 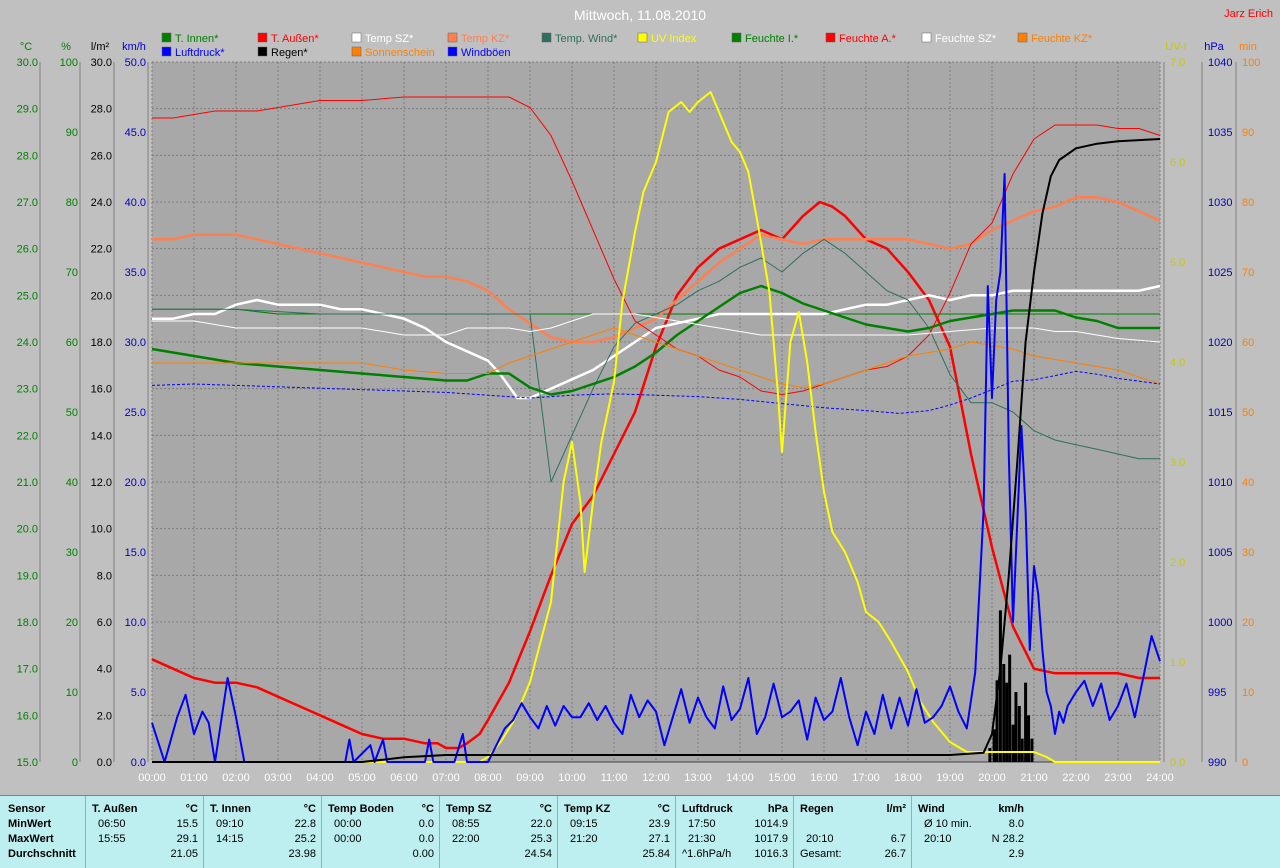 I want to click on stats-max-value: N 28.2, so click(x=1007, y=839).